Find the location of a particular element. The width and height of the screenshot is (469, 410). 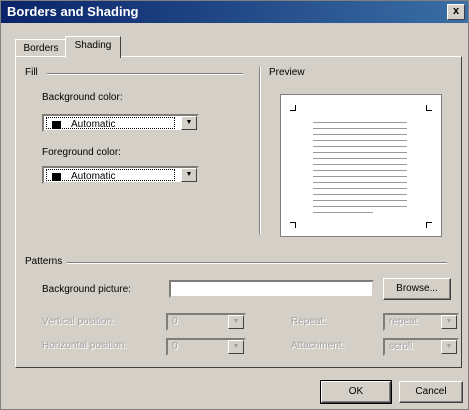

ok-button: OK is located at coordinates (356, 392).